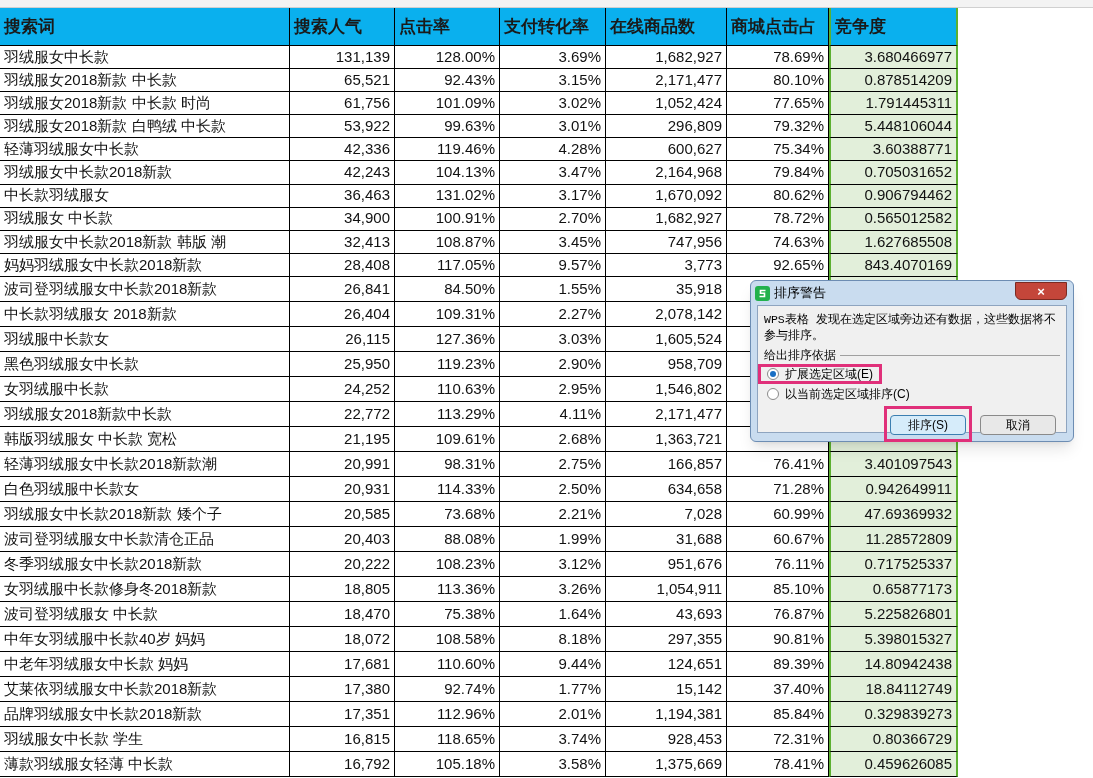  Describe the element at coordinates (447, 764) in the screenshot. I see `table-cell: 105.18%` at that location.